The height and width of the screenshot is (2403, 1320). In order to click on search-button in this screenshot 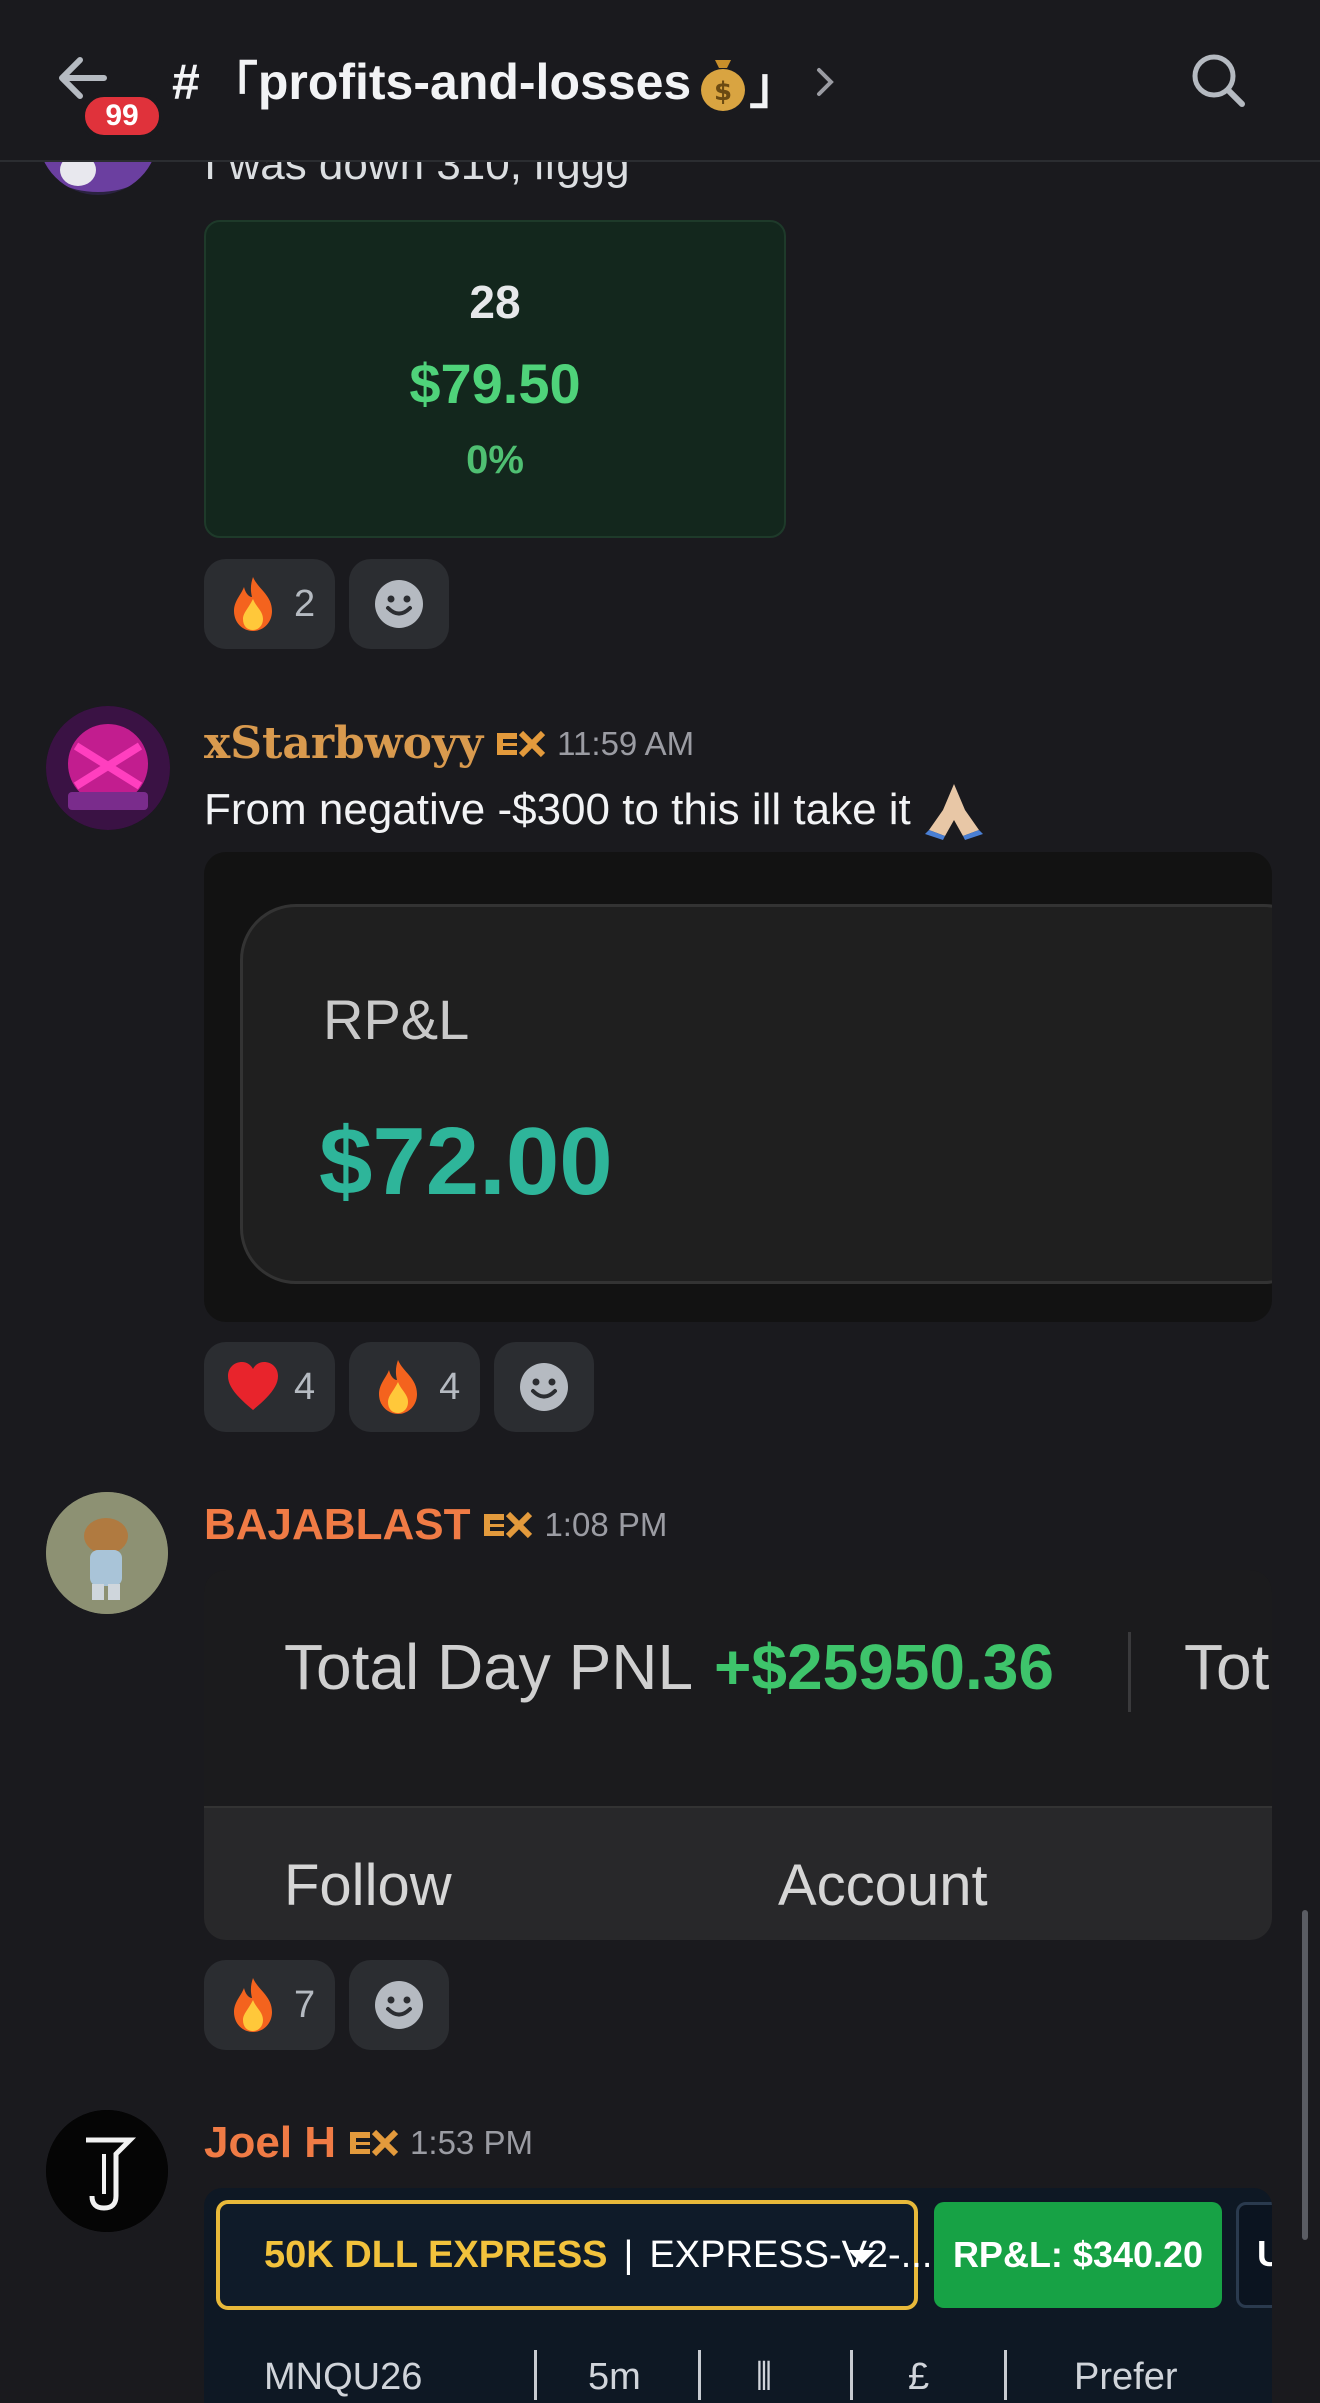, I will do `click(1219, 81)`.